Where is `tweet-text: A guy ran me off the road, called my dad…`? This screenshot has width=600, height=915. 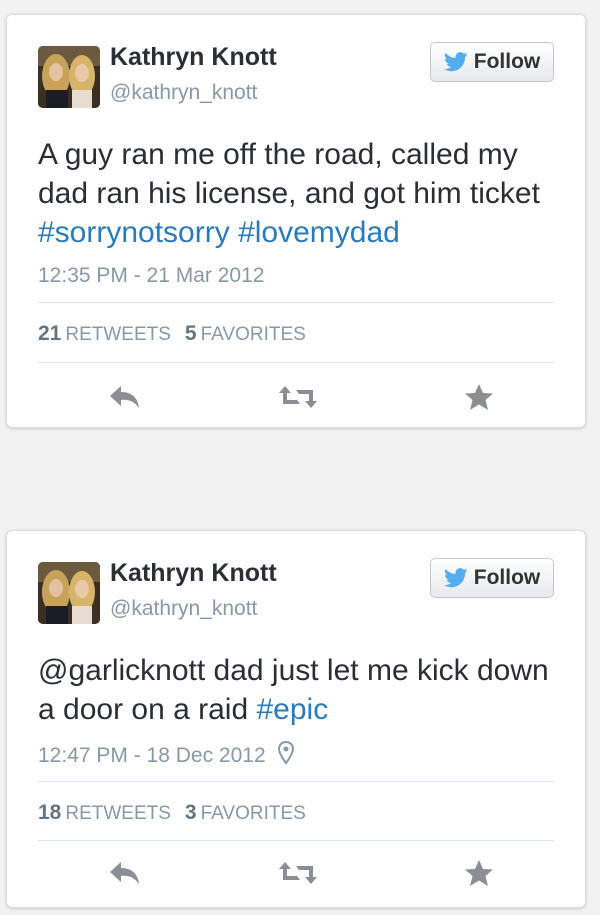
tweet-text: A guy ran me off the road, called my dad… is located at coordinates (298, 193).